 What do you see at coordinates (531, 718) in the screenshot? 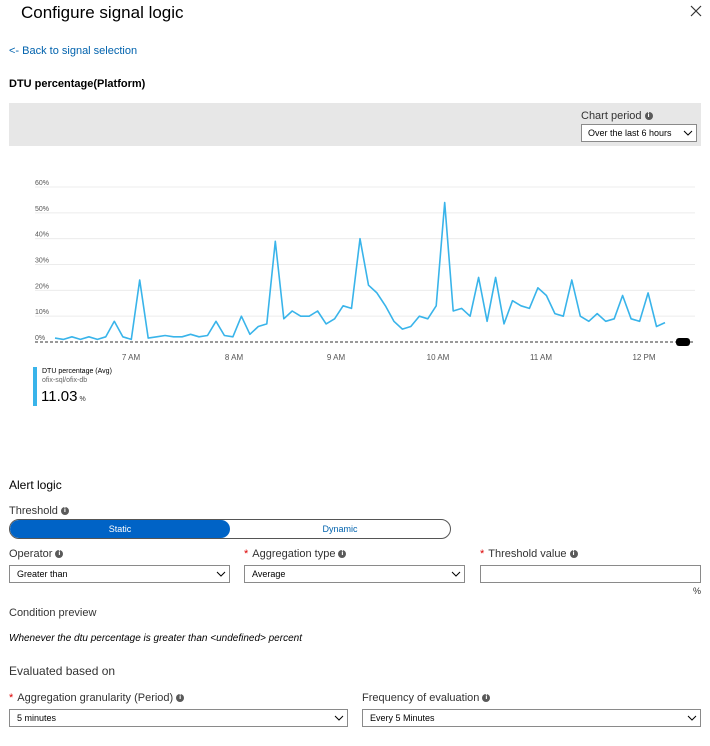
I see `frequency-of-evaluation-dropdown: Every 5 Minutes` at bounding box center [531, 718].